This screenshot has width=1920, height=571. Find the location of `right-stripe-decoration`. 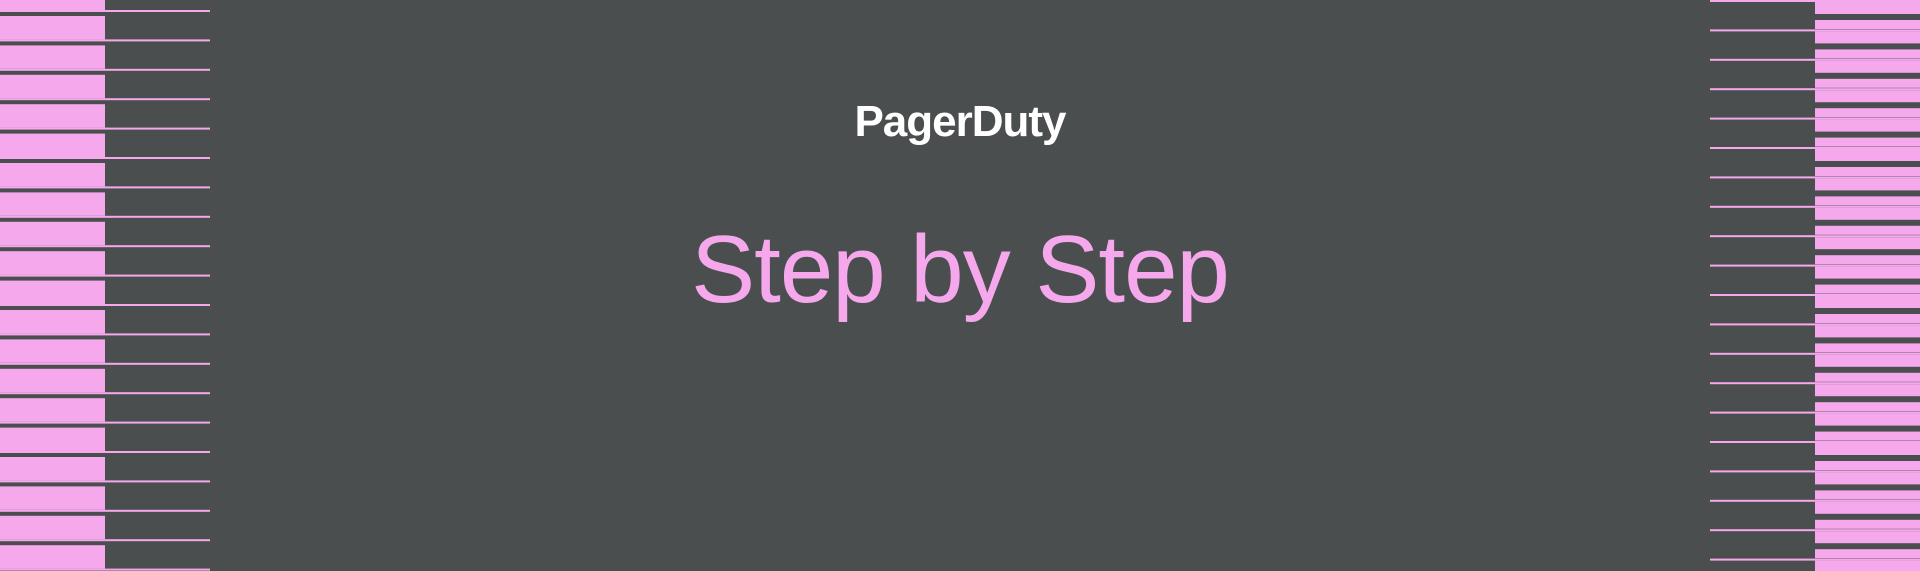

right-stripe-decoration is located at coordinates (1814, 285).